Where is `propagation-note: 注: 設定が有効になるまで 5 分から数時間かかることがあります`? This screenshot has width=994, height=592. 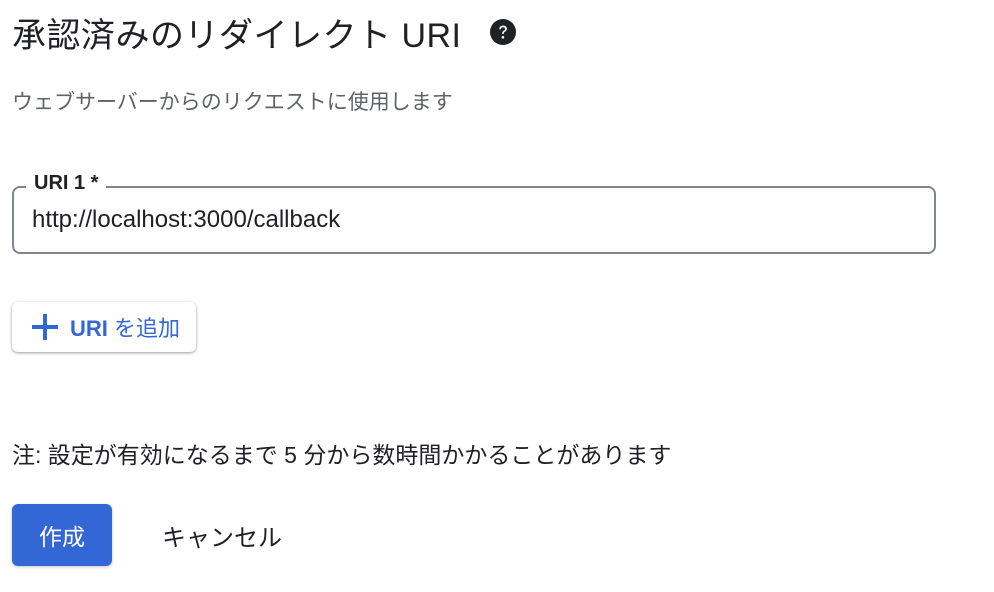
propagation-note: 注: 設定が有効になるまで 5 分から数時間かかることがあります is located at coordinates (342, 455).